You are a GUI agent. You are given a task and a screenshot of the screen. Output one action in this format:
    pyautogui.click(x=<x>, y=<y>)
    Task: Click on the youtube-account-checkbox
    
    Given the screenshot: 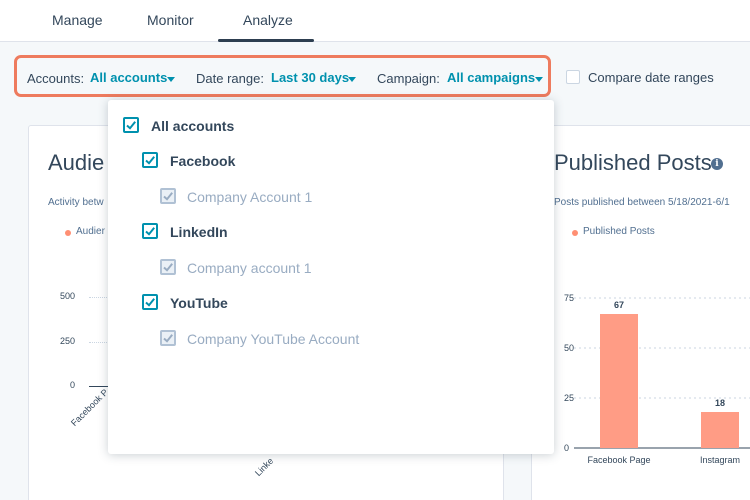 What is the action you would take?
    pyautogui.click(x=168, y=338)
    